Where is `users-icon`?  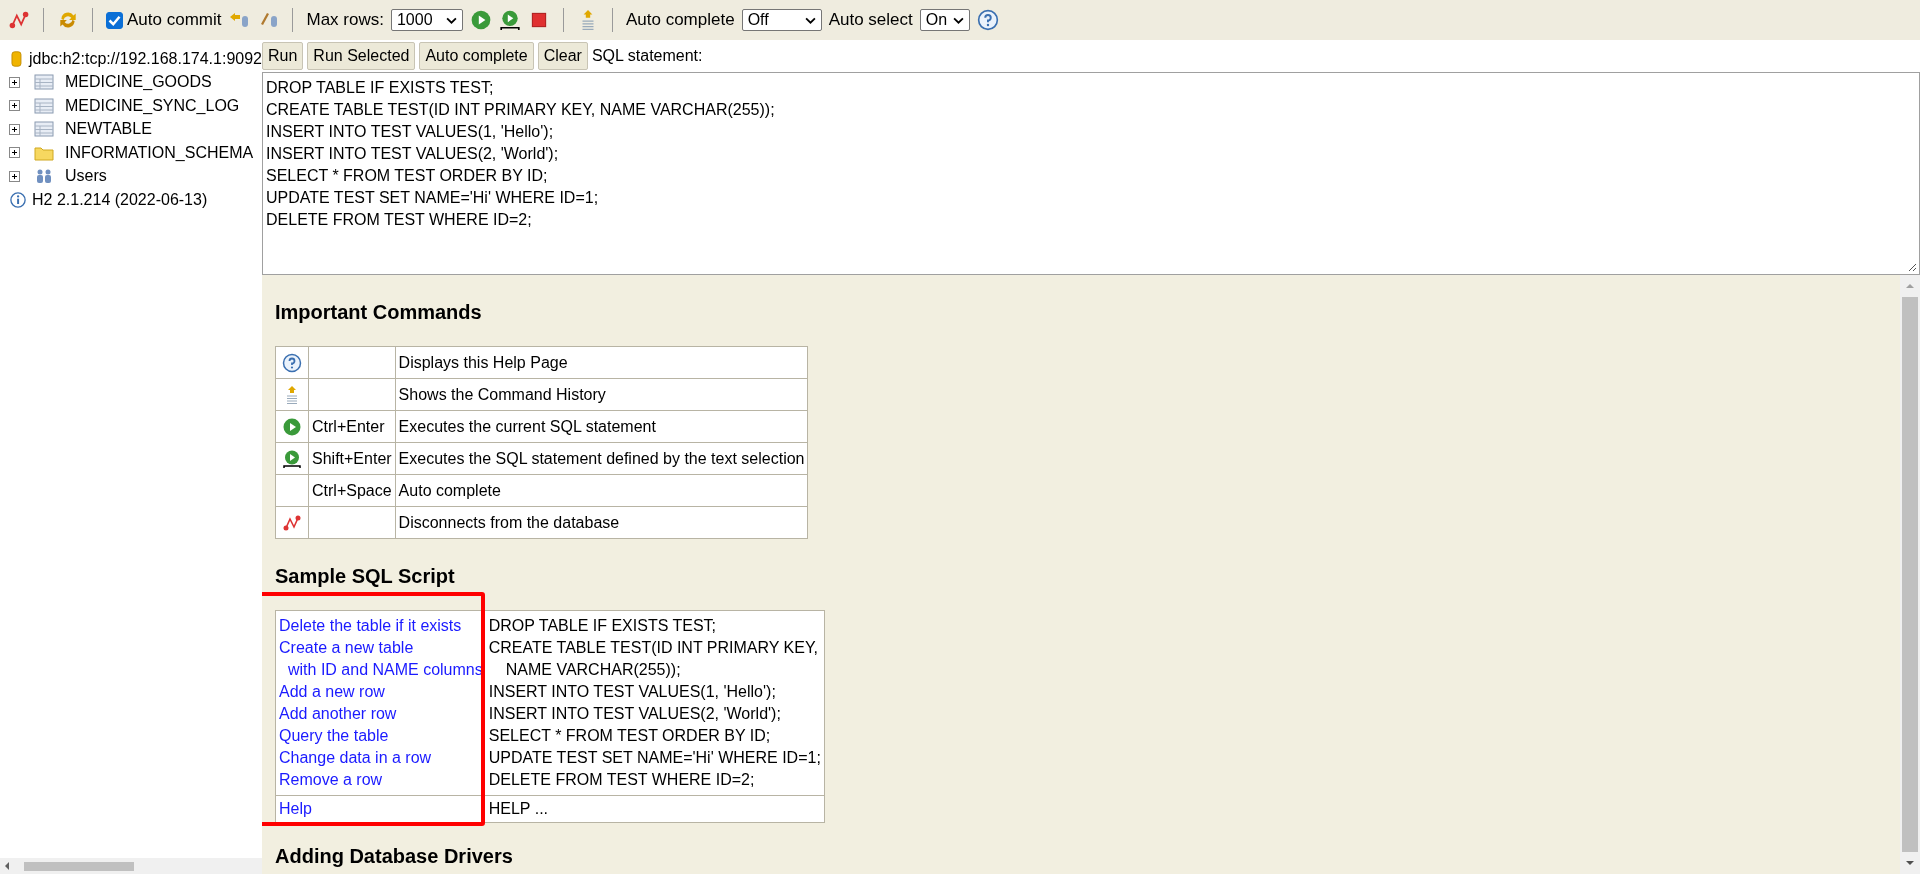
users-icon is located at coordinates (44, 176).